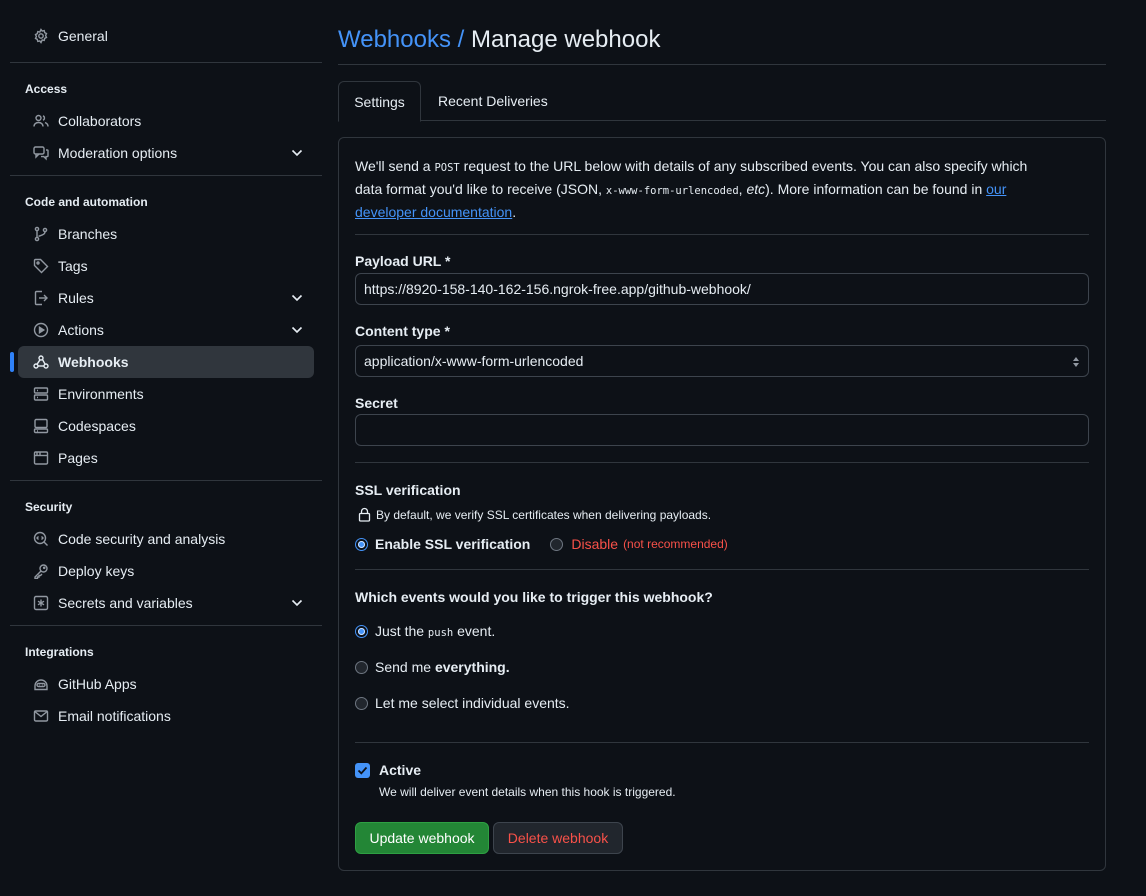 The width and height of the screenshot is (1146, 896). Describe the element at coordinates (88, 234) in the screenshot. I see `sidebar-item-label: Branches` at that location.